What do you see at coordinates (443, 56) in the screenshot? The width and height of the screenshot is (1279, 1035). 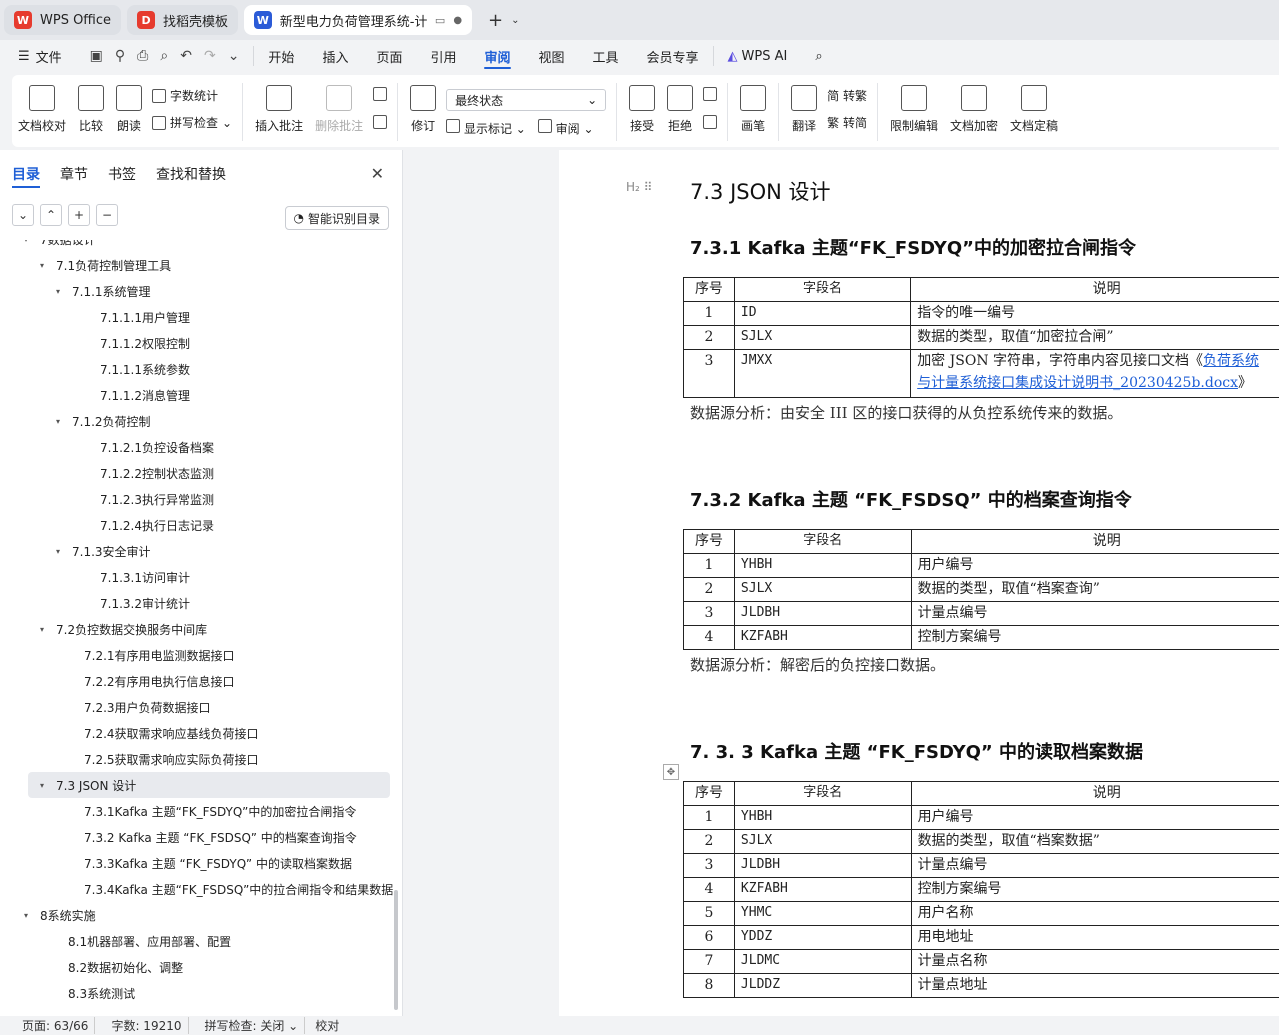 I see `menu-references: 引用` at bounding box center [443, 56].